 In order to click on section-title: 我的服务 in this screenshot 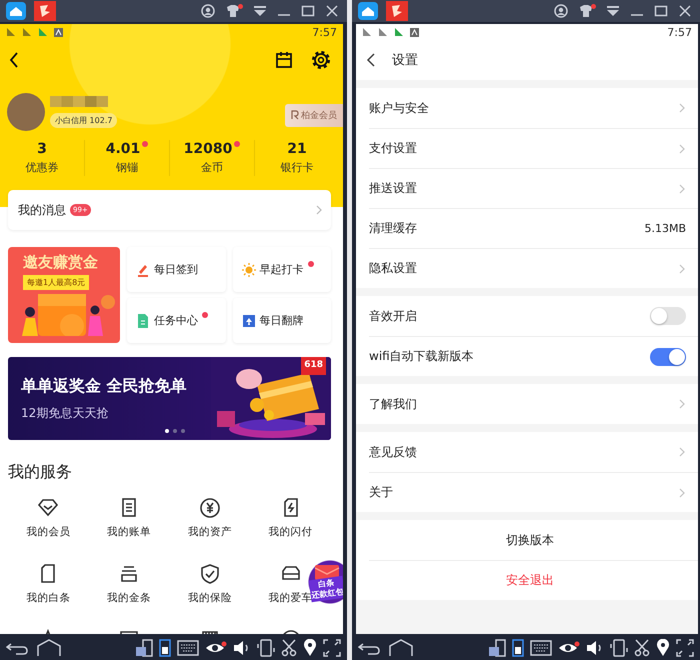, I will do `click(40, 471)`.